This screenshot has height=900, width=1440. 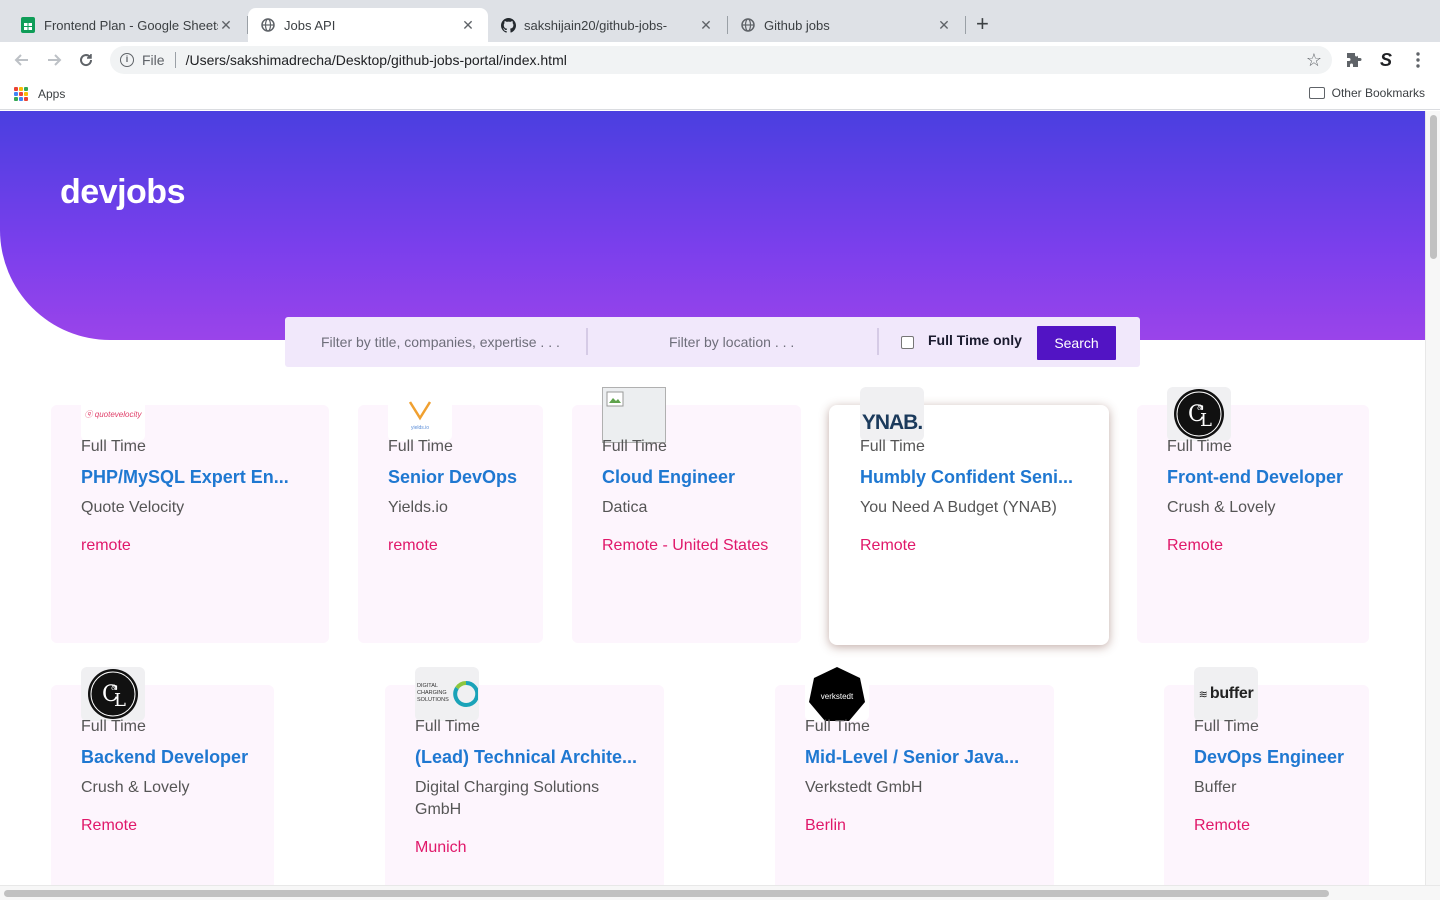 I want to click on tab-github-repo: sakshijain20/github-jobs- ✕, so click(x=607, y=25).